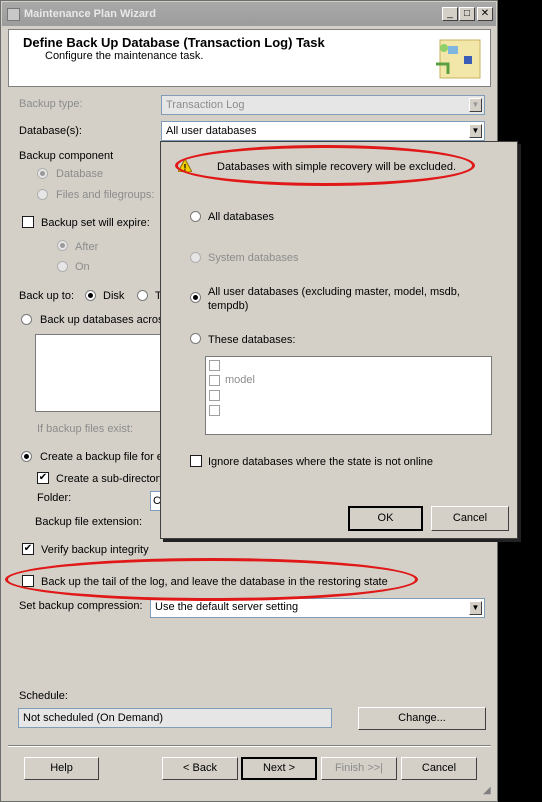  I want to click on backup-type-select: Transaction Log ▼, so click(323, 105).